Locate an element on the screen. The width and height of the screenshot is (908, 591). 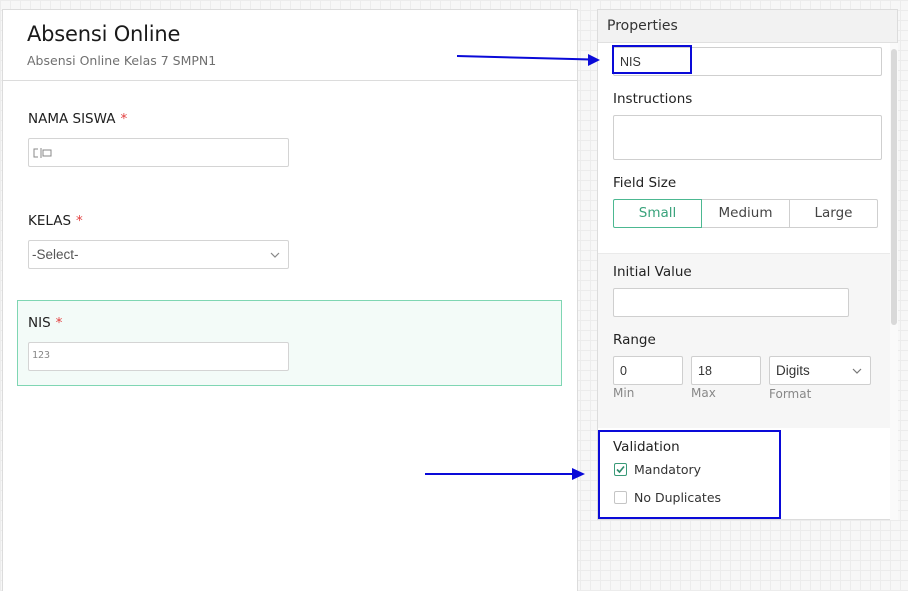
field-size-small-button: Small is located at coordinates (657, 213).